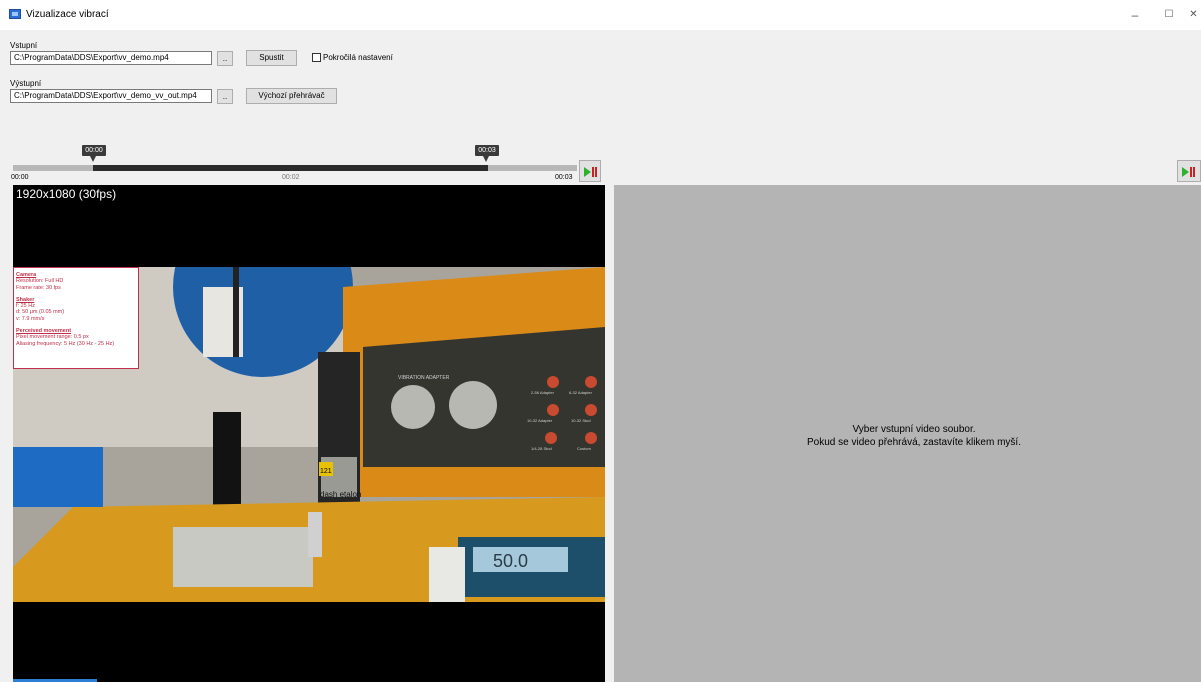 The width and height of the screenshot is (1201, 682). What do you see at coordinates (67, 14) in the screenshot?
I see `window-title: Vizualizace vibrací` at bounding box center [67, 14].